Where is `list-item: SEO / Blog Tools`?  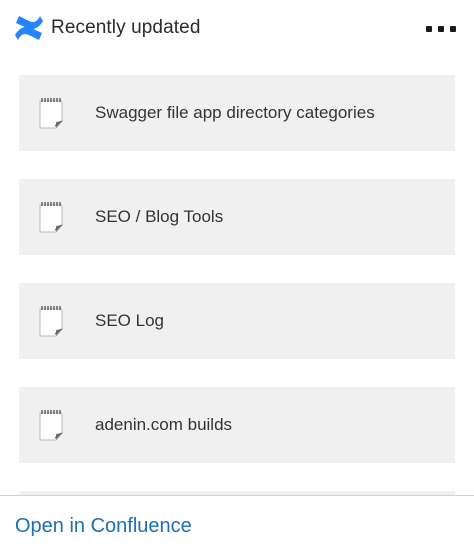 list-item: SEO / Blog Tools is located at coordinates (237, 217).